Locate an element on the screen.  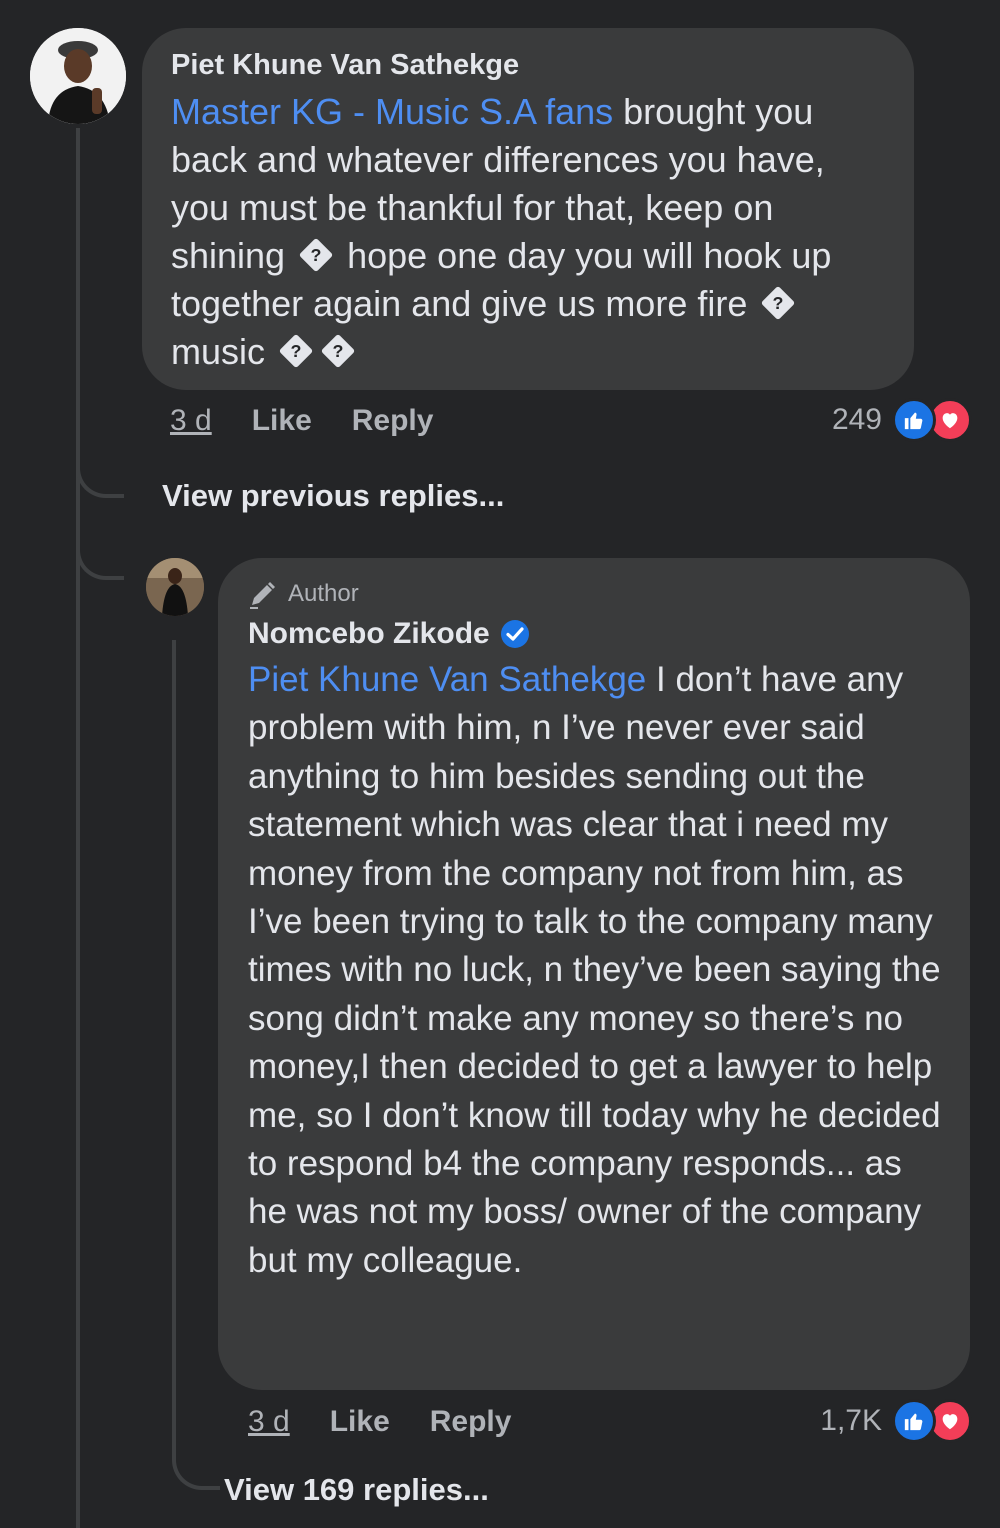
thread-line-reply is located at coordinates (174, 1040).